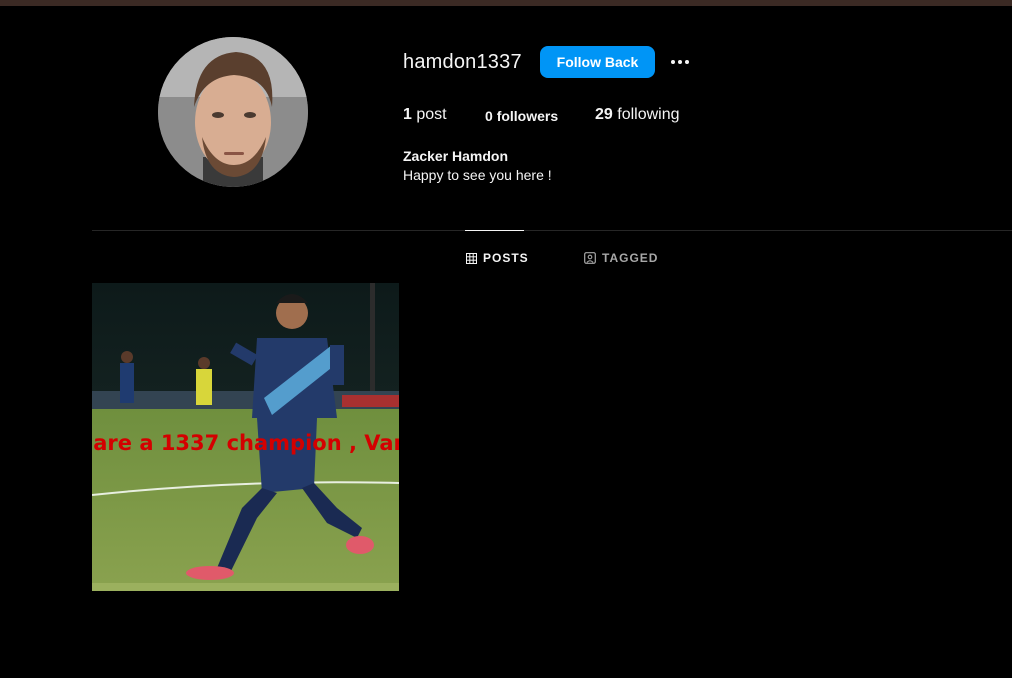  I want to click on following-stat: 29 following, so click(637, 115).